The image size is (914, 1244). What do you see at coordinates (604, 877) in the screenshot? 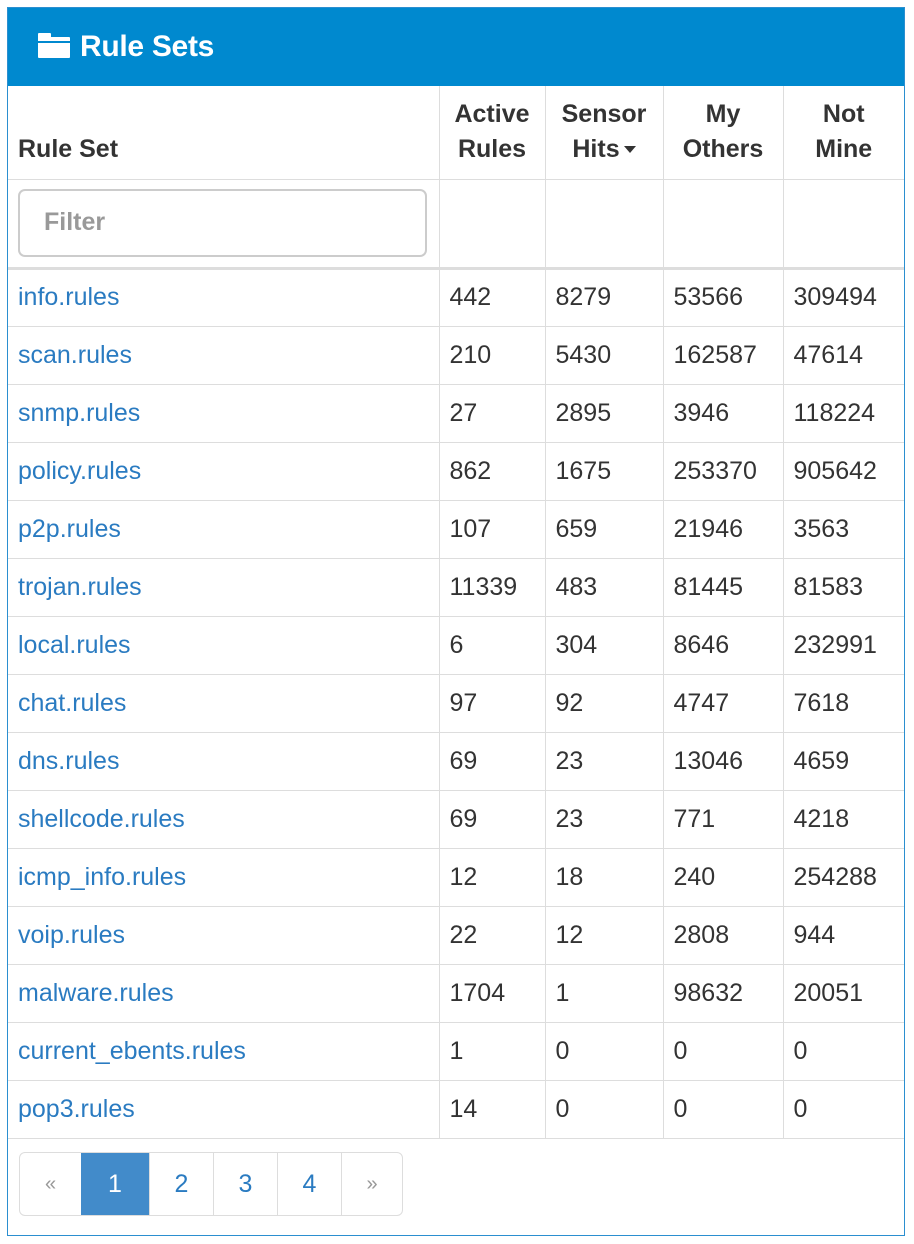
I see `cell-sensor-hits: 18` at bounding box center [604, 877].